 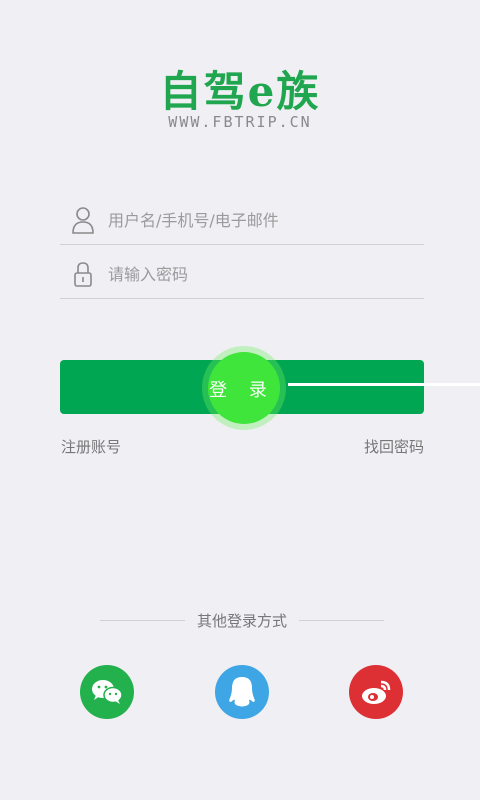 What do you see at coordinates (240, 91) in the screenshot?
I see `app-logo: 自驾e族` at bounding box center [240, 91].